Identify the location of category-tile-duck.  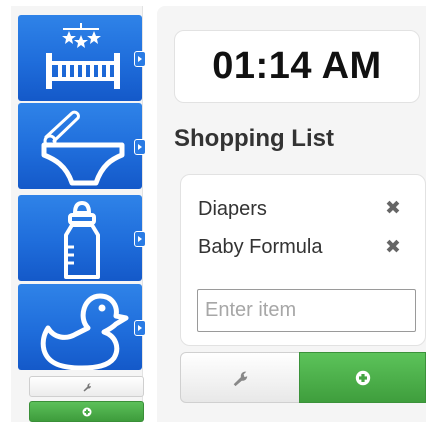
(82, 327).